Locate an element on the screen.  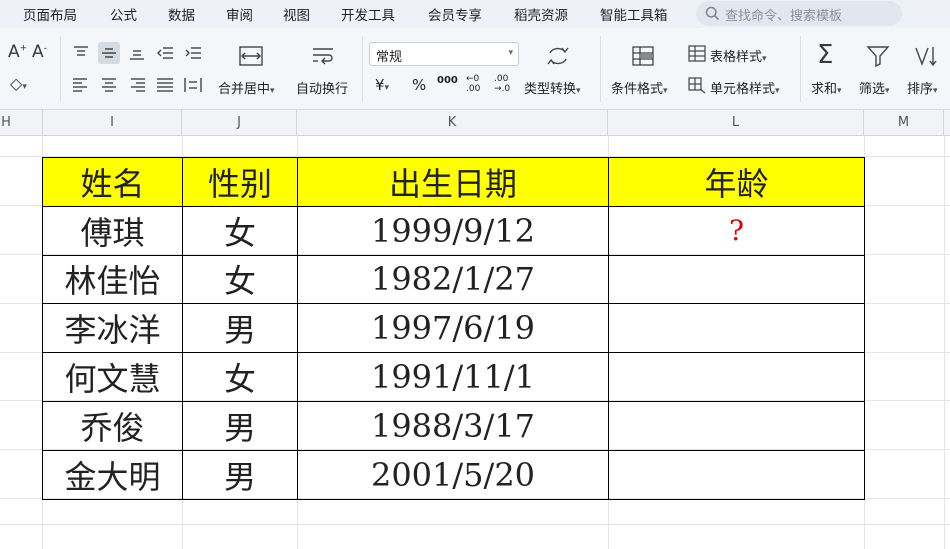
table-row: 傅琪 女 1999/9/12 ? is located at coordinates (453, 230).